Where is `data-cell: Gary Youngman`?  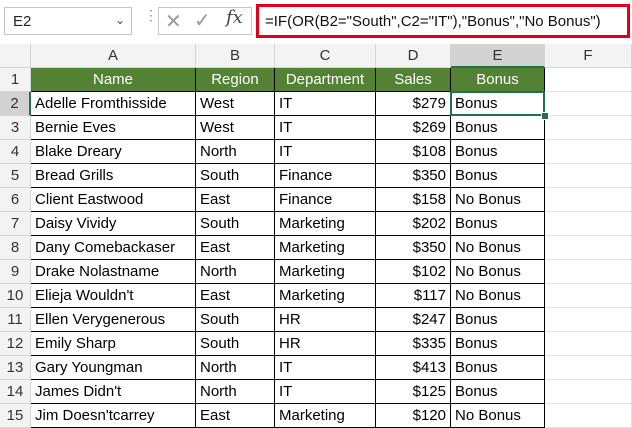
data-cell: Gary Youngman is located at coordinates (113, 368).